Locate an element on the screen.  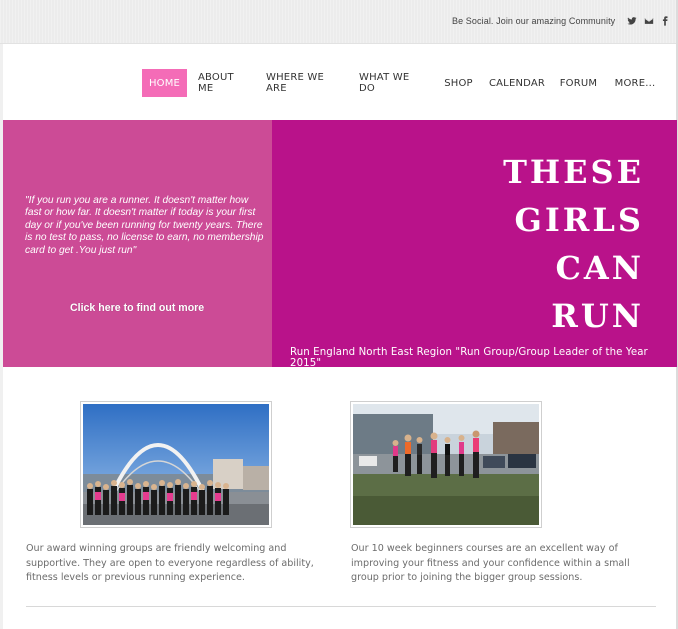
slogan-line-3: CAN is located at coordinates (599, 268).